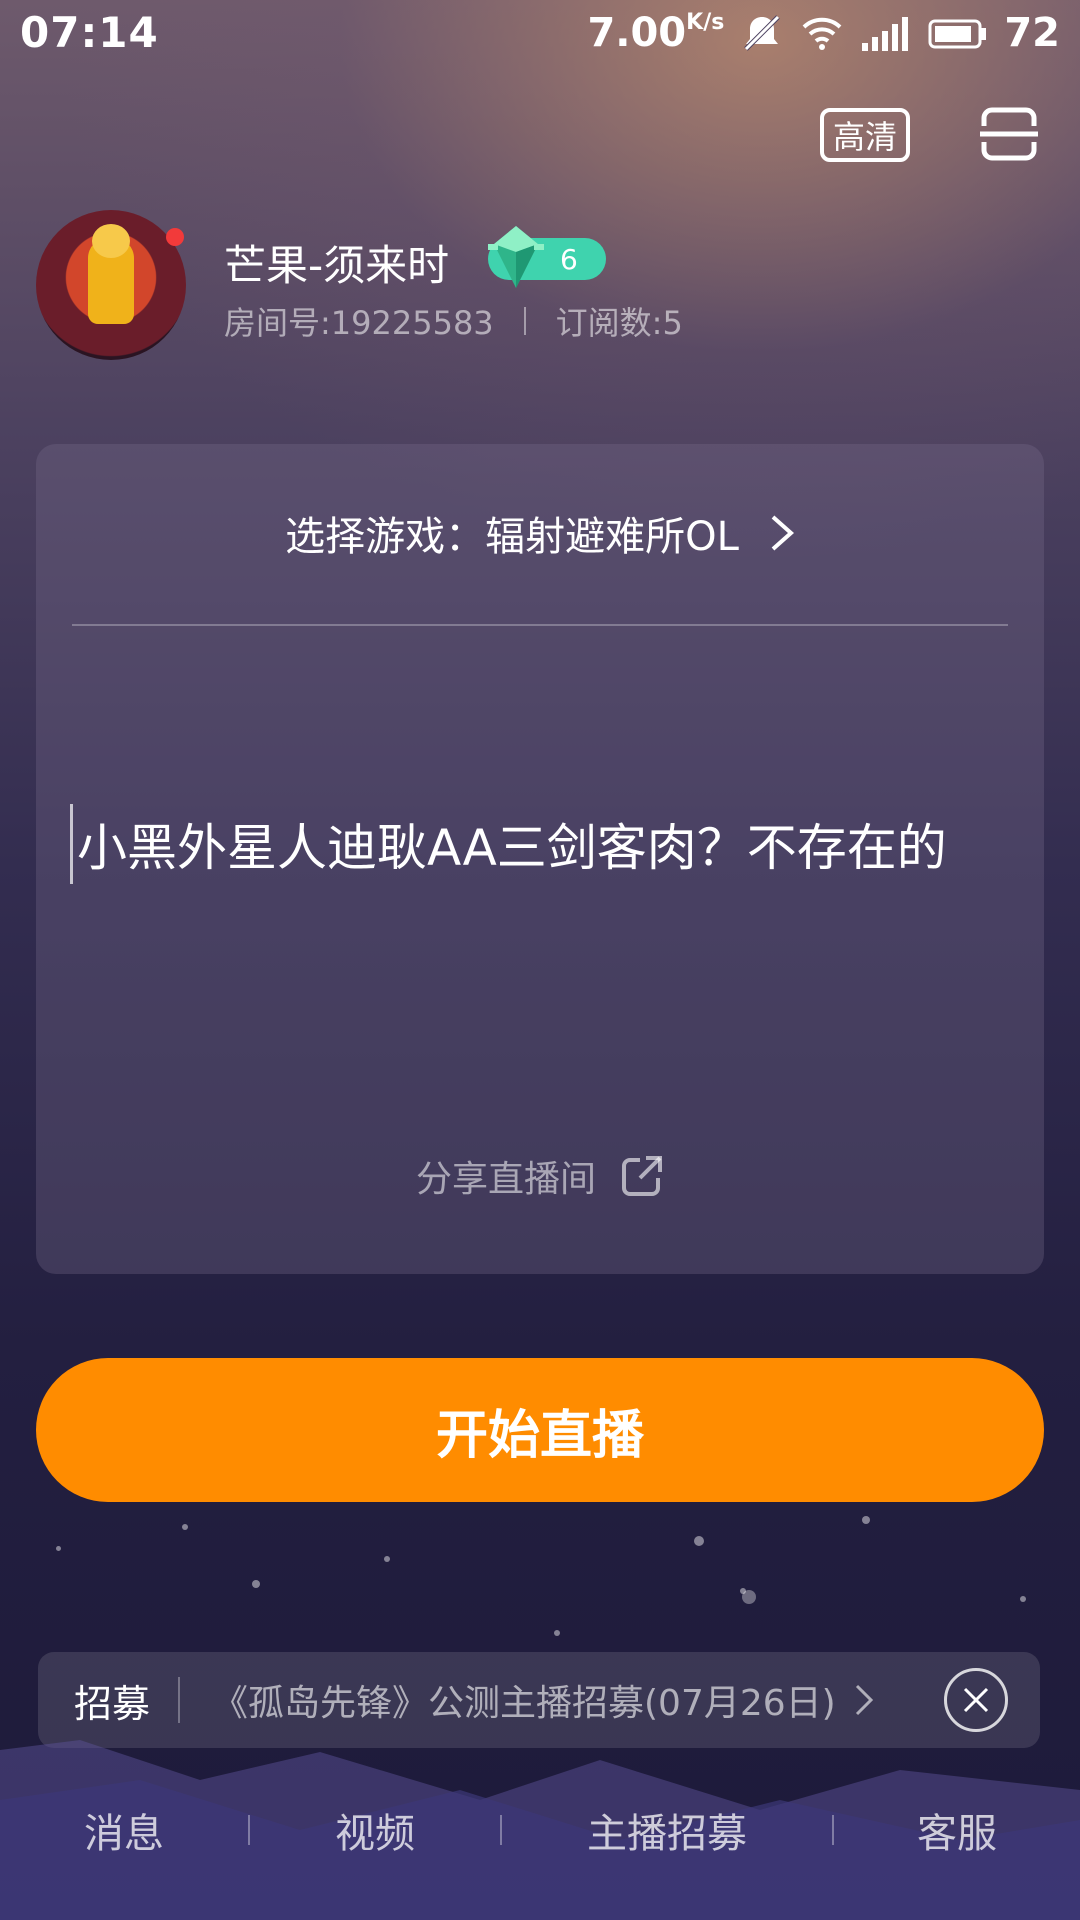  Describe the element at coordinates (762, 33) in the screenshot. I see `mute-icon` at that location.